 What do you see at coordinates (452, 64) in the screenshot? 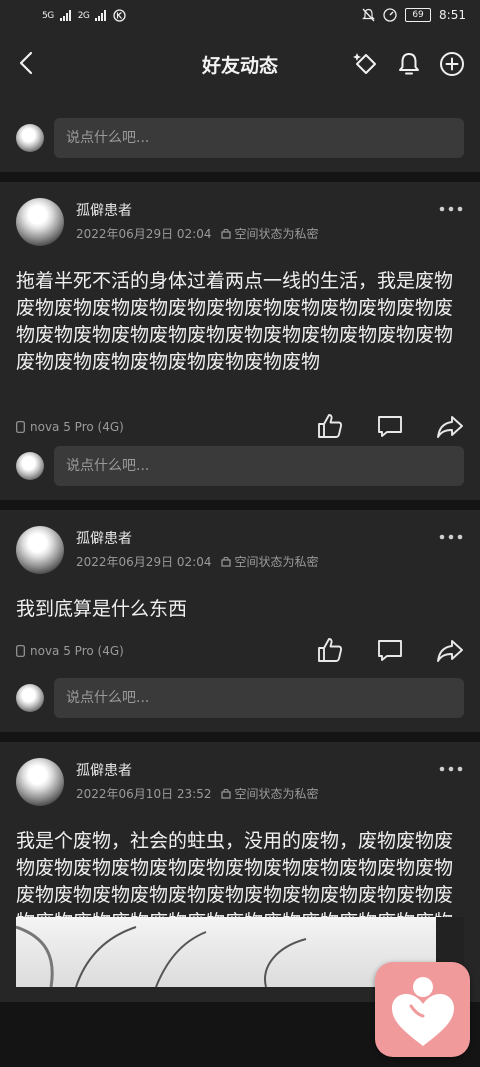
I see `add-circle-icon` at bounding box center [452, 64].